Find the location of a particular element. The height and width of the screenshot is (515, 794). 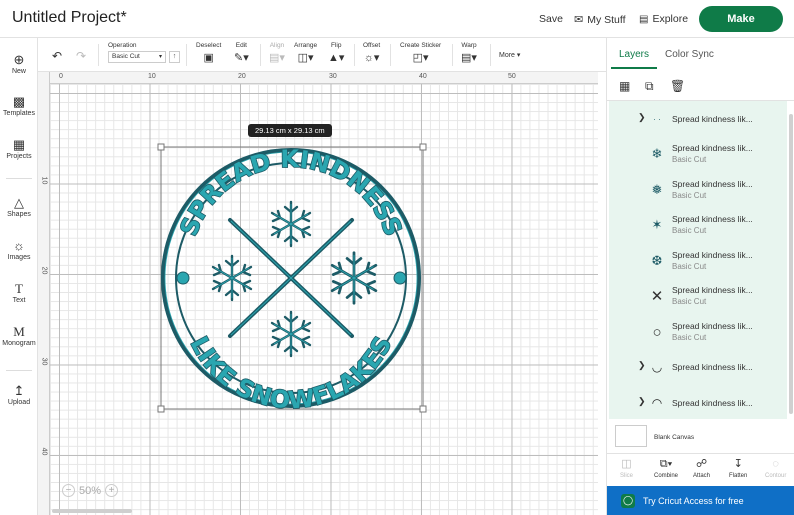

deselect-button: Deselect ▣ is located at coordinates (208, 53).